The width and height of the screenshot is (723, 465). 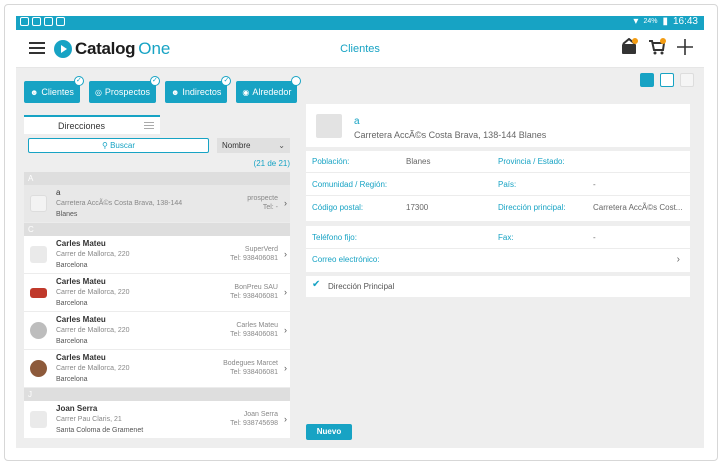 I want to click on app-bar: Catalog One Clientes, so click(x=360, y=49).